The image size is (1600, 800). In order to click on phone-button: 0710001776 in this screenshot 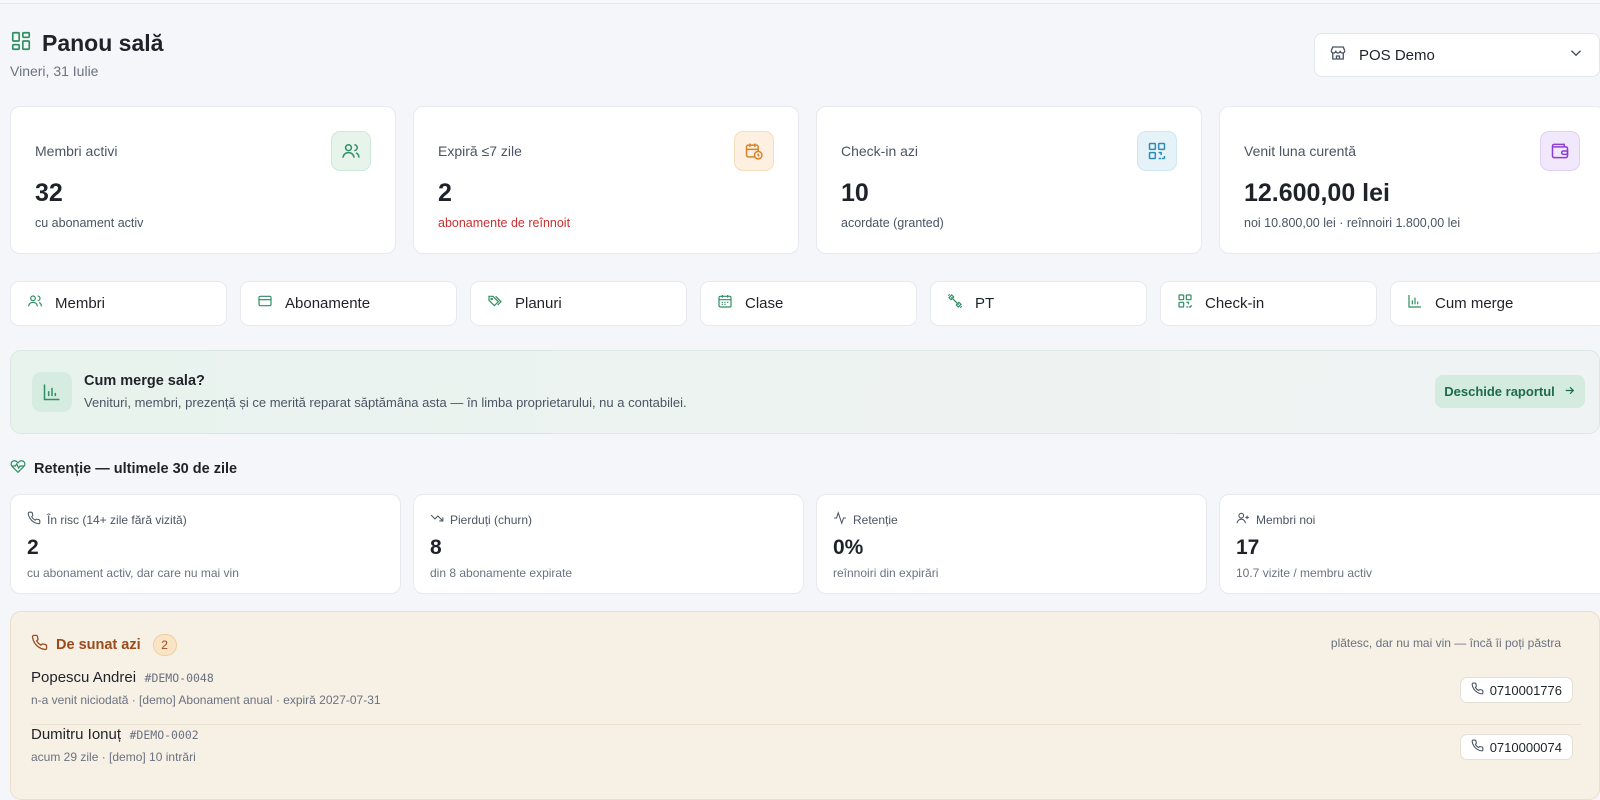, I will do `click(1516, 690)`.